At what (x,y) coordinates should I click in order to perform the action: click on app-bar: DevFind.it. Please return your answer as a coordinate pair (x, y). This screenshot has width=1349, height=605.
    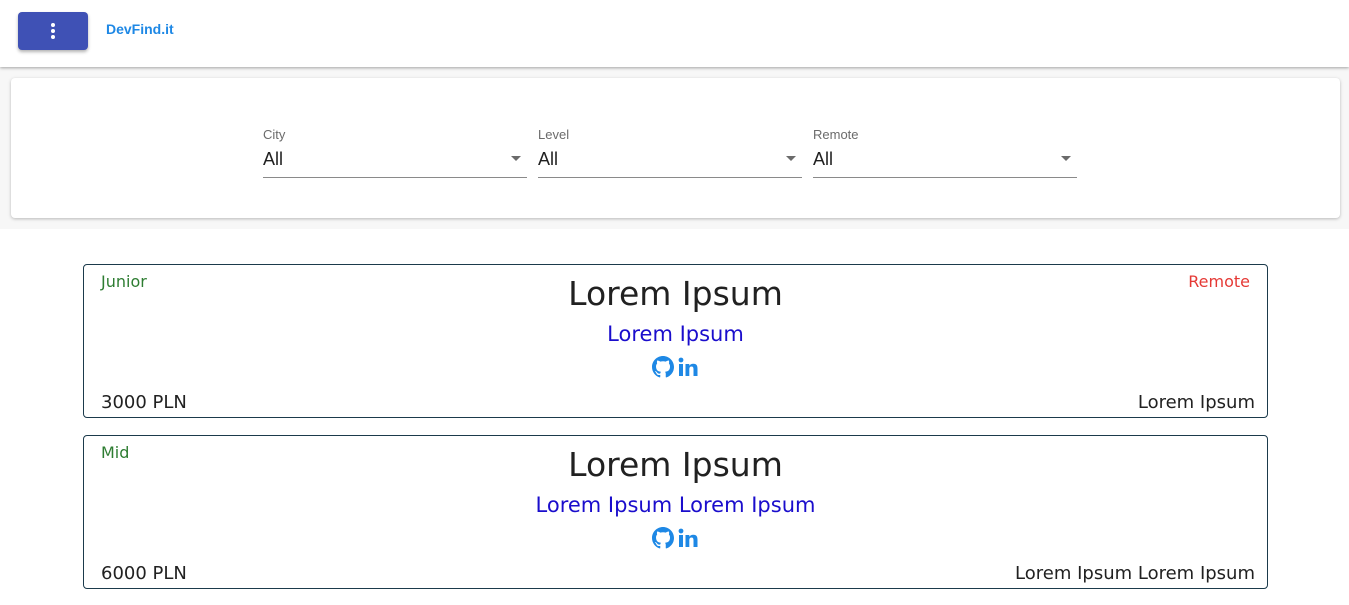
    Looking at the image, I should click on (674, 33).